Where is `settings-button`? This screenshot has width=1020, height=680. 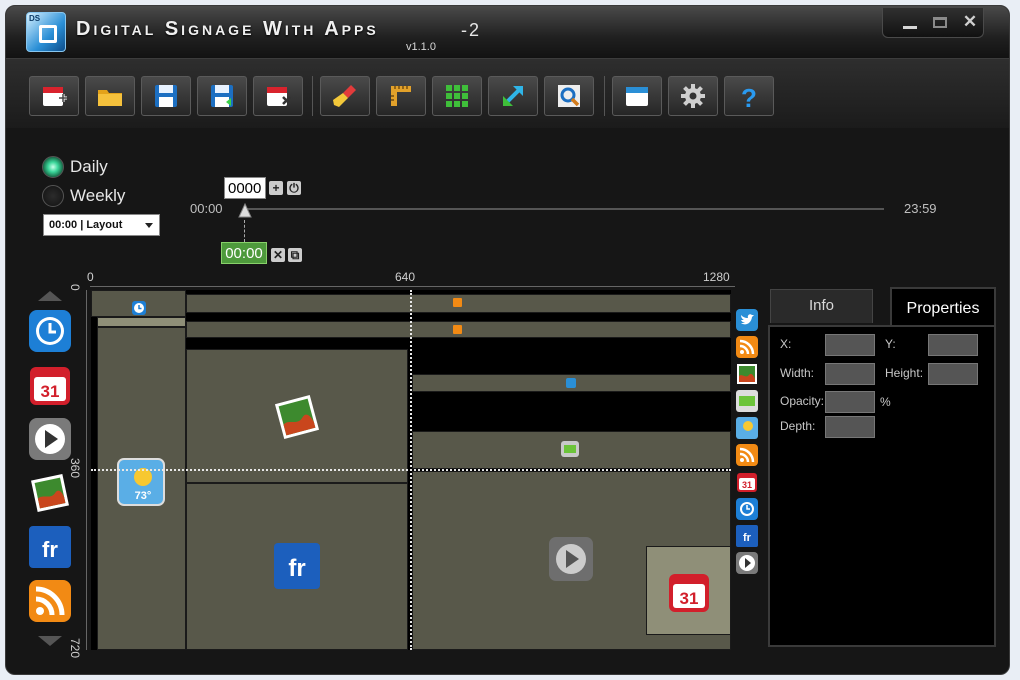 settings-button is located at coordinates (693, 96).